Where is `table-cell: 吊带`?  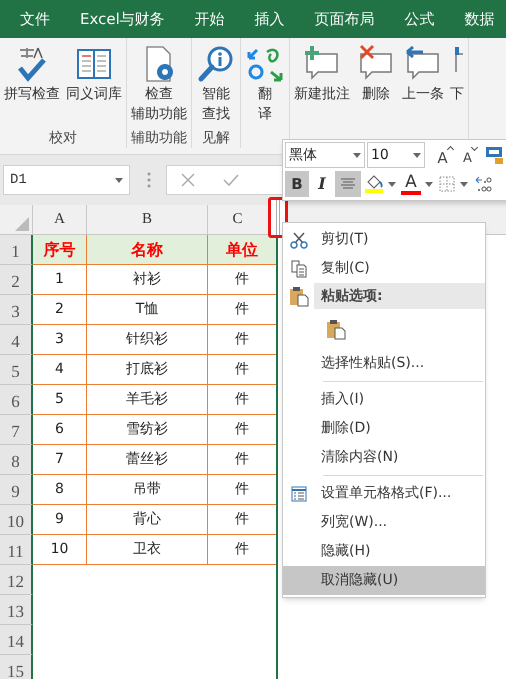
table-cell: 吊带 is located at coordinates (147, 490).